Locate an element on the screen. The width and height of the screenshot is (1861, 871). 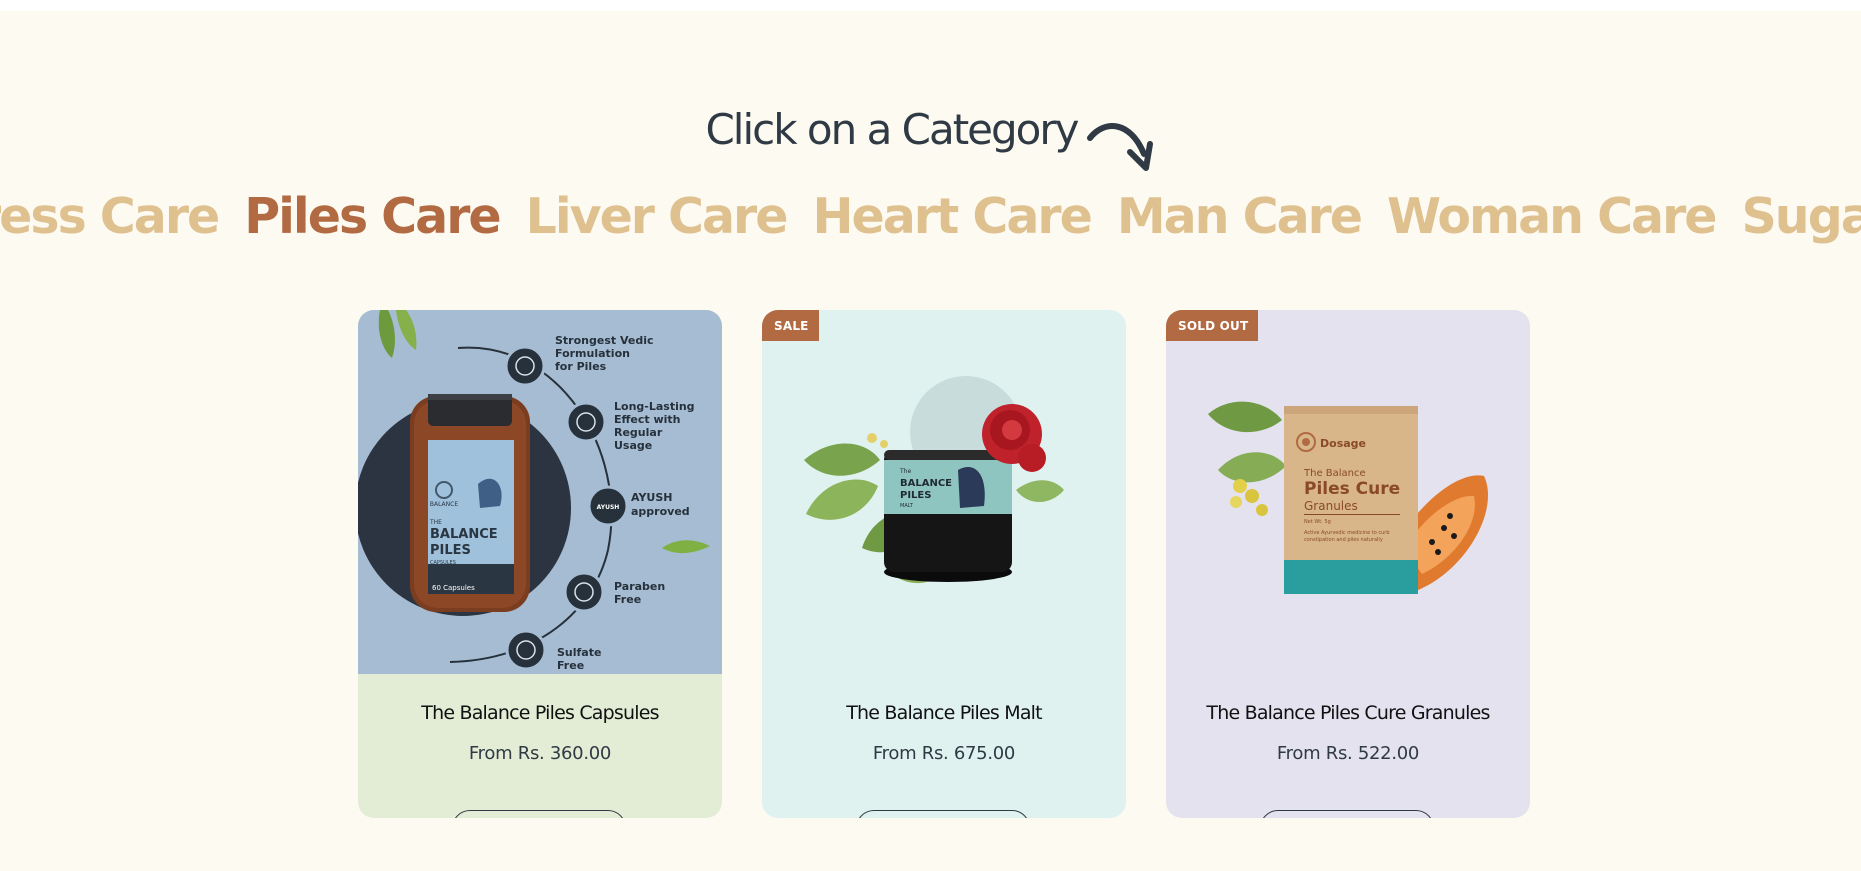
jar-line2-text: PILES is located at coordinates (915, 495).